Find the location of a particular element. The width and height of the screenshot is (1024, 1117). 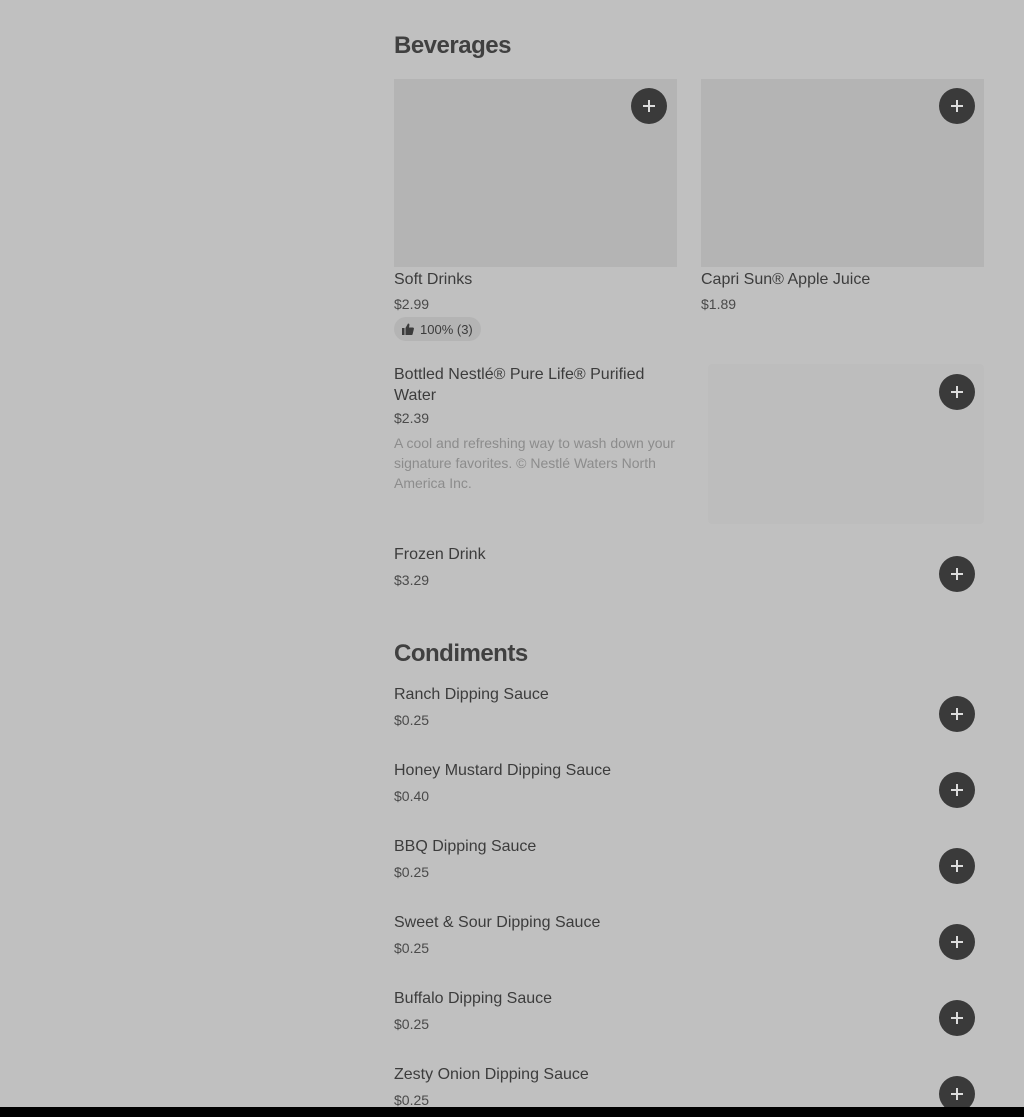

bottom-edge-bar is located at coordinates (512, 1112).